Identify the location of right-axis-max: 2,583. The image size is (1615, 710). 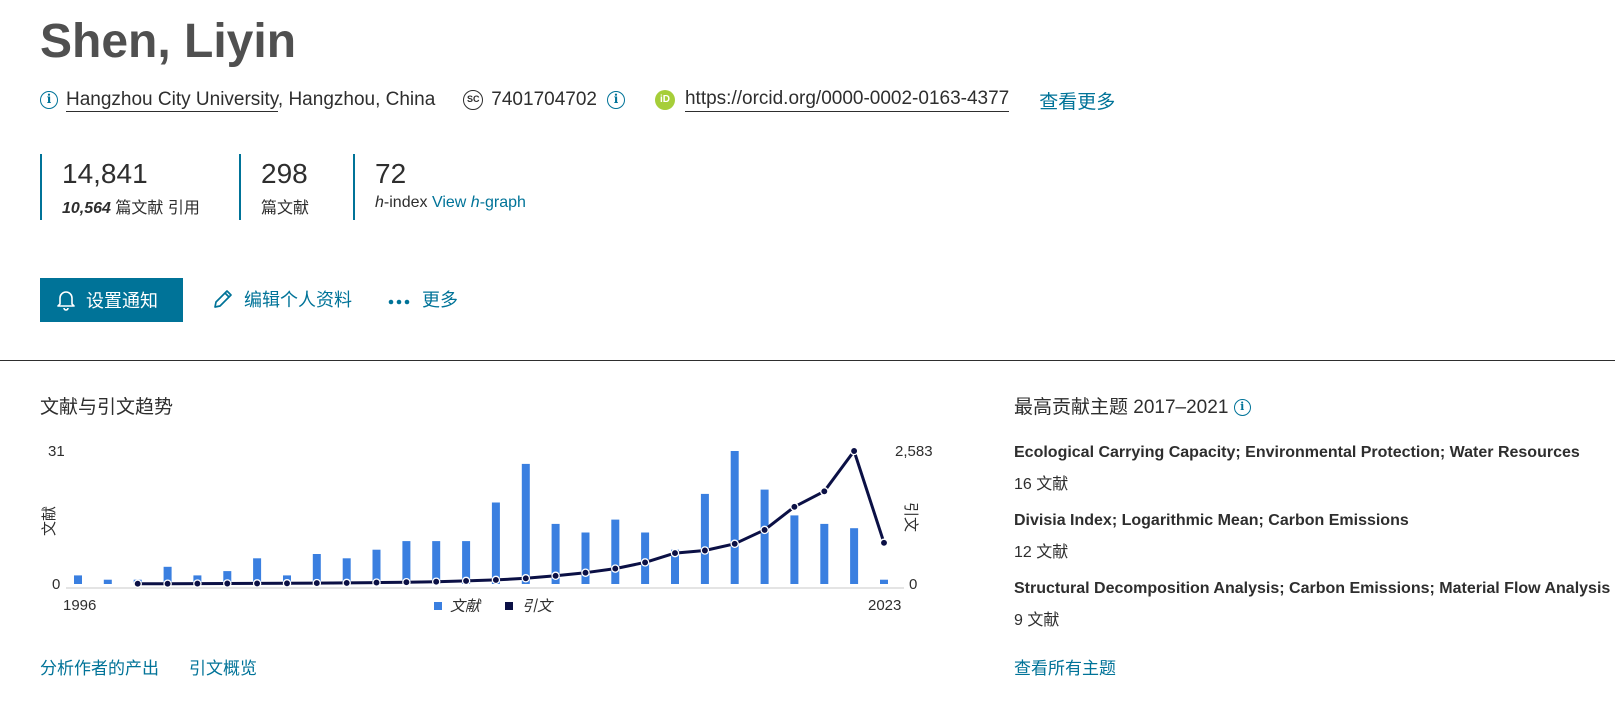
(914, 451).